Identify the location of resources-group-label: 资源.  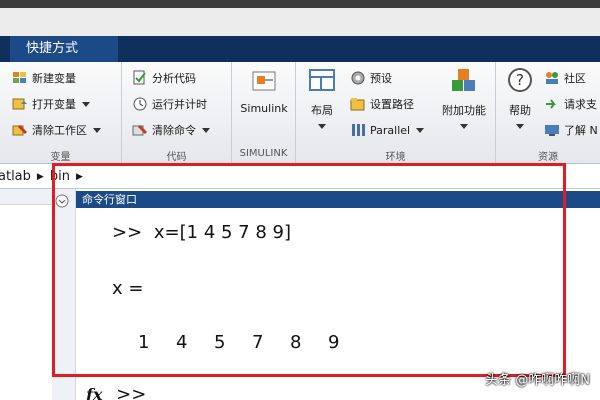
(548, 157).